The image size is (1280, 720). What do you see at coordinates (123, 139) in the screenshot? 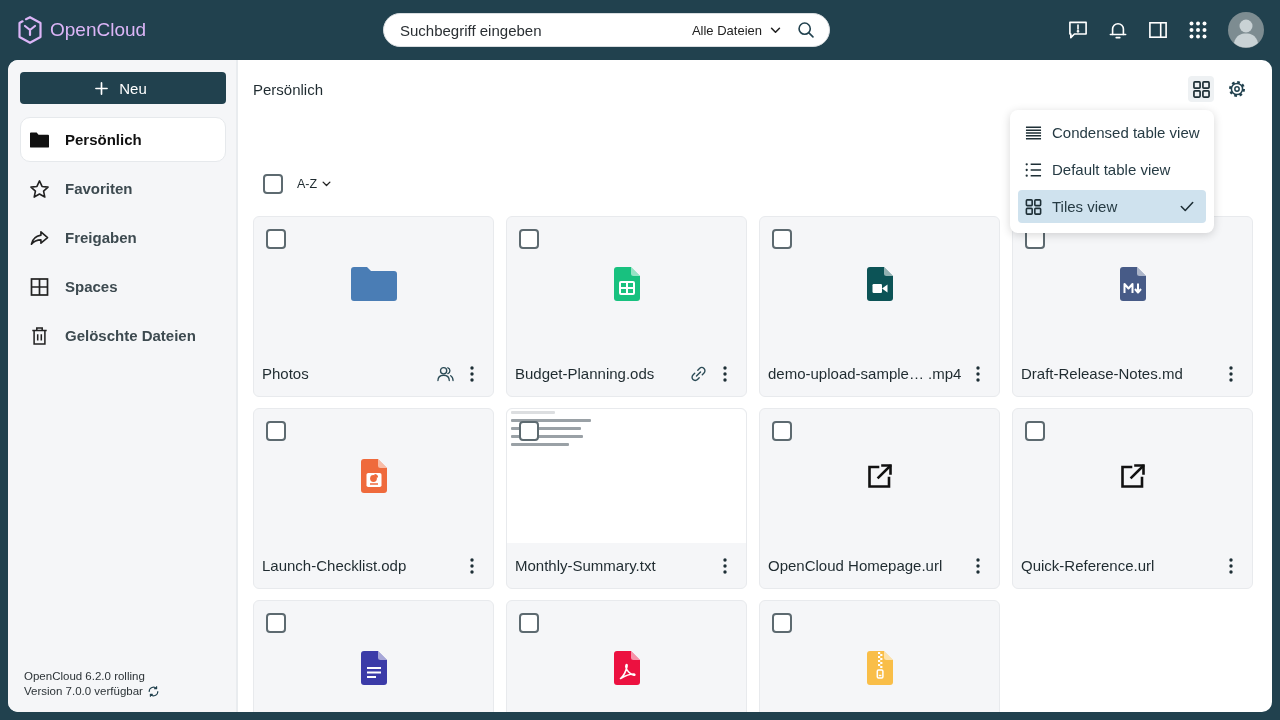
I see `sidebar-item: Persönlich` at bounding box center [123, 139].